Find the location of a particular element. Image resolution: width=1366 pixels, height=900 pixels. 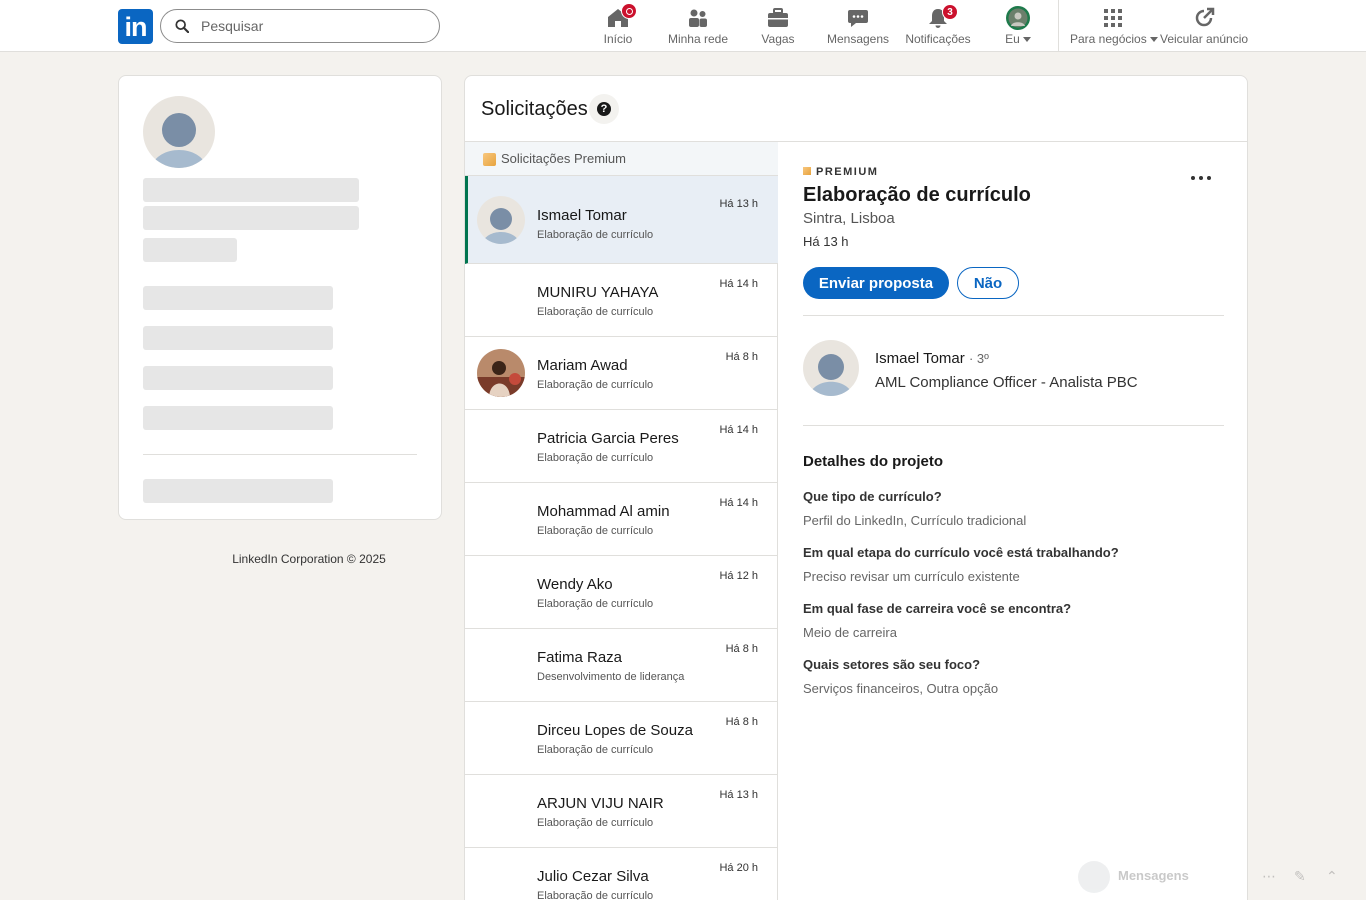

search-box is located at coordinates (300, 26).